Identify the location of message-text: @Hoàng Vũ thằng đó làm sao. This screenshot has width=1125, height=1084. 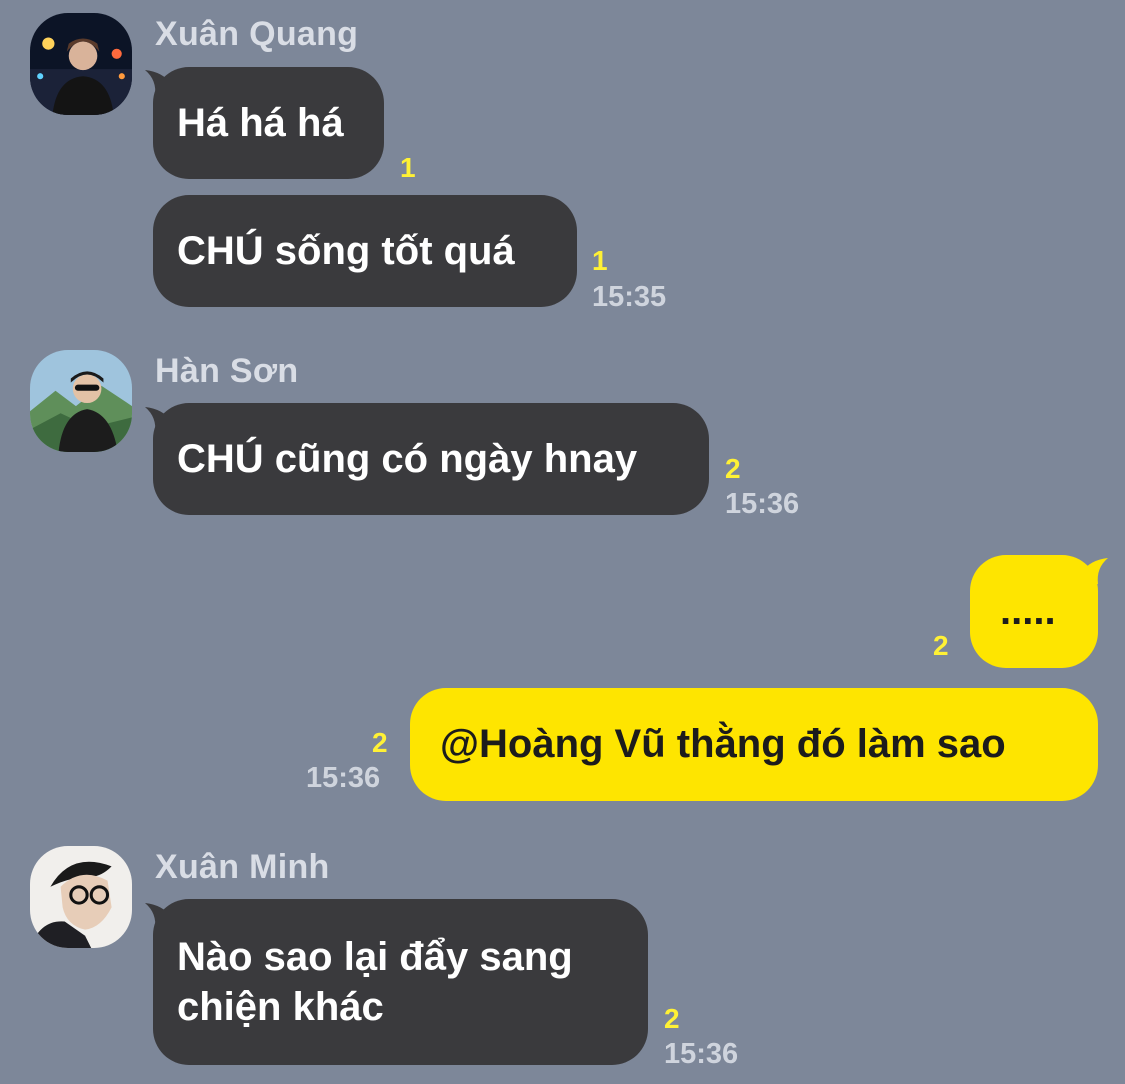
(723, 744).